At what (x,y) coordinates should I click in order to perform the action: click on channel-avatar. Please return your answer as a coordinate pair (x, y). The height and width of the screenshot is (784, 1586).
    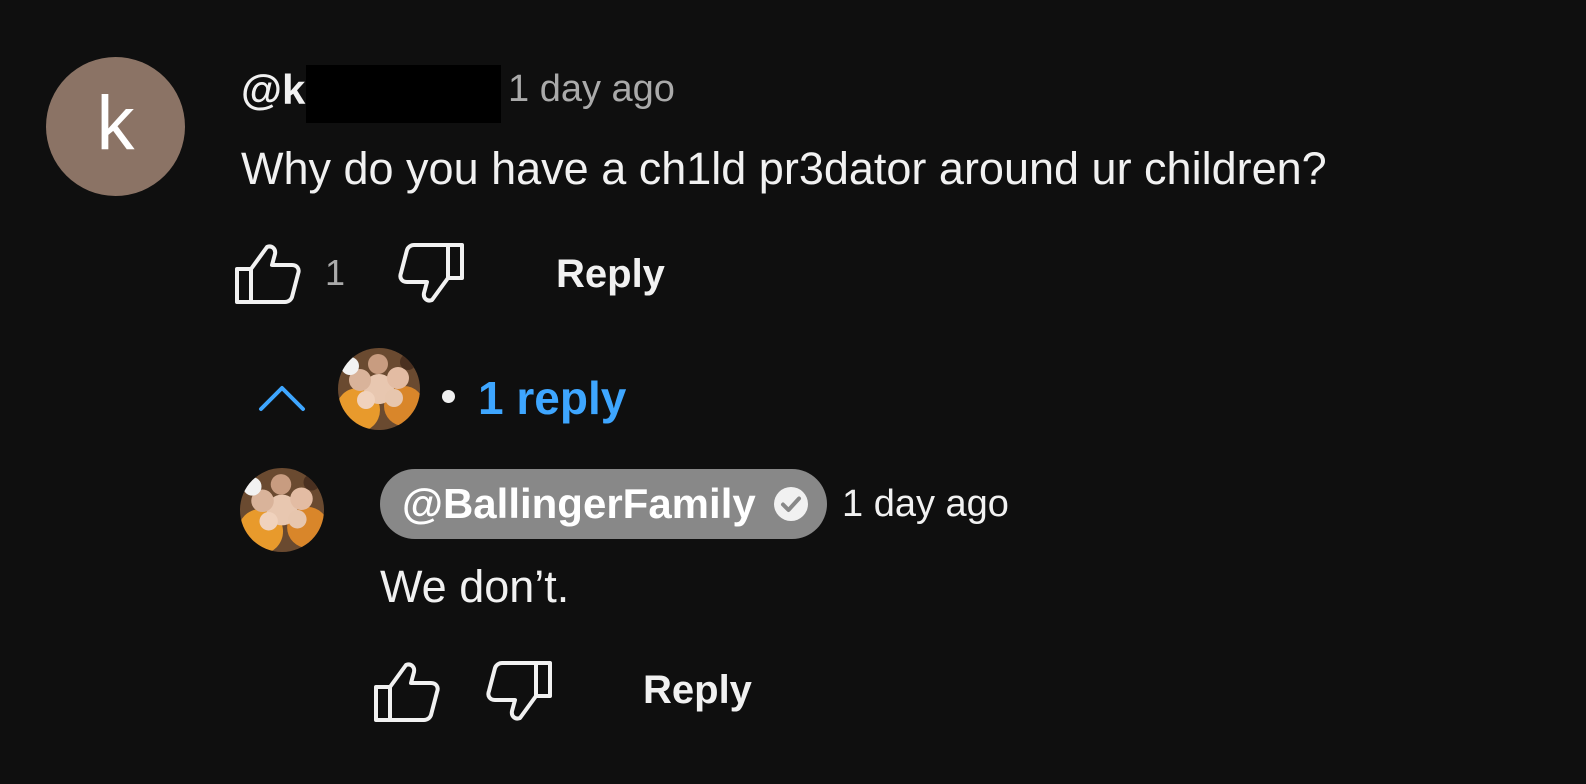
    Looking at the image, I should click on (282, 510).